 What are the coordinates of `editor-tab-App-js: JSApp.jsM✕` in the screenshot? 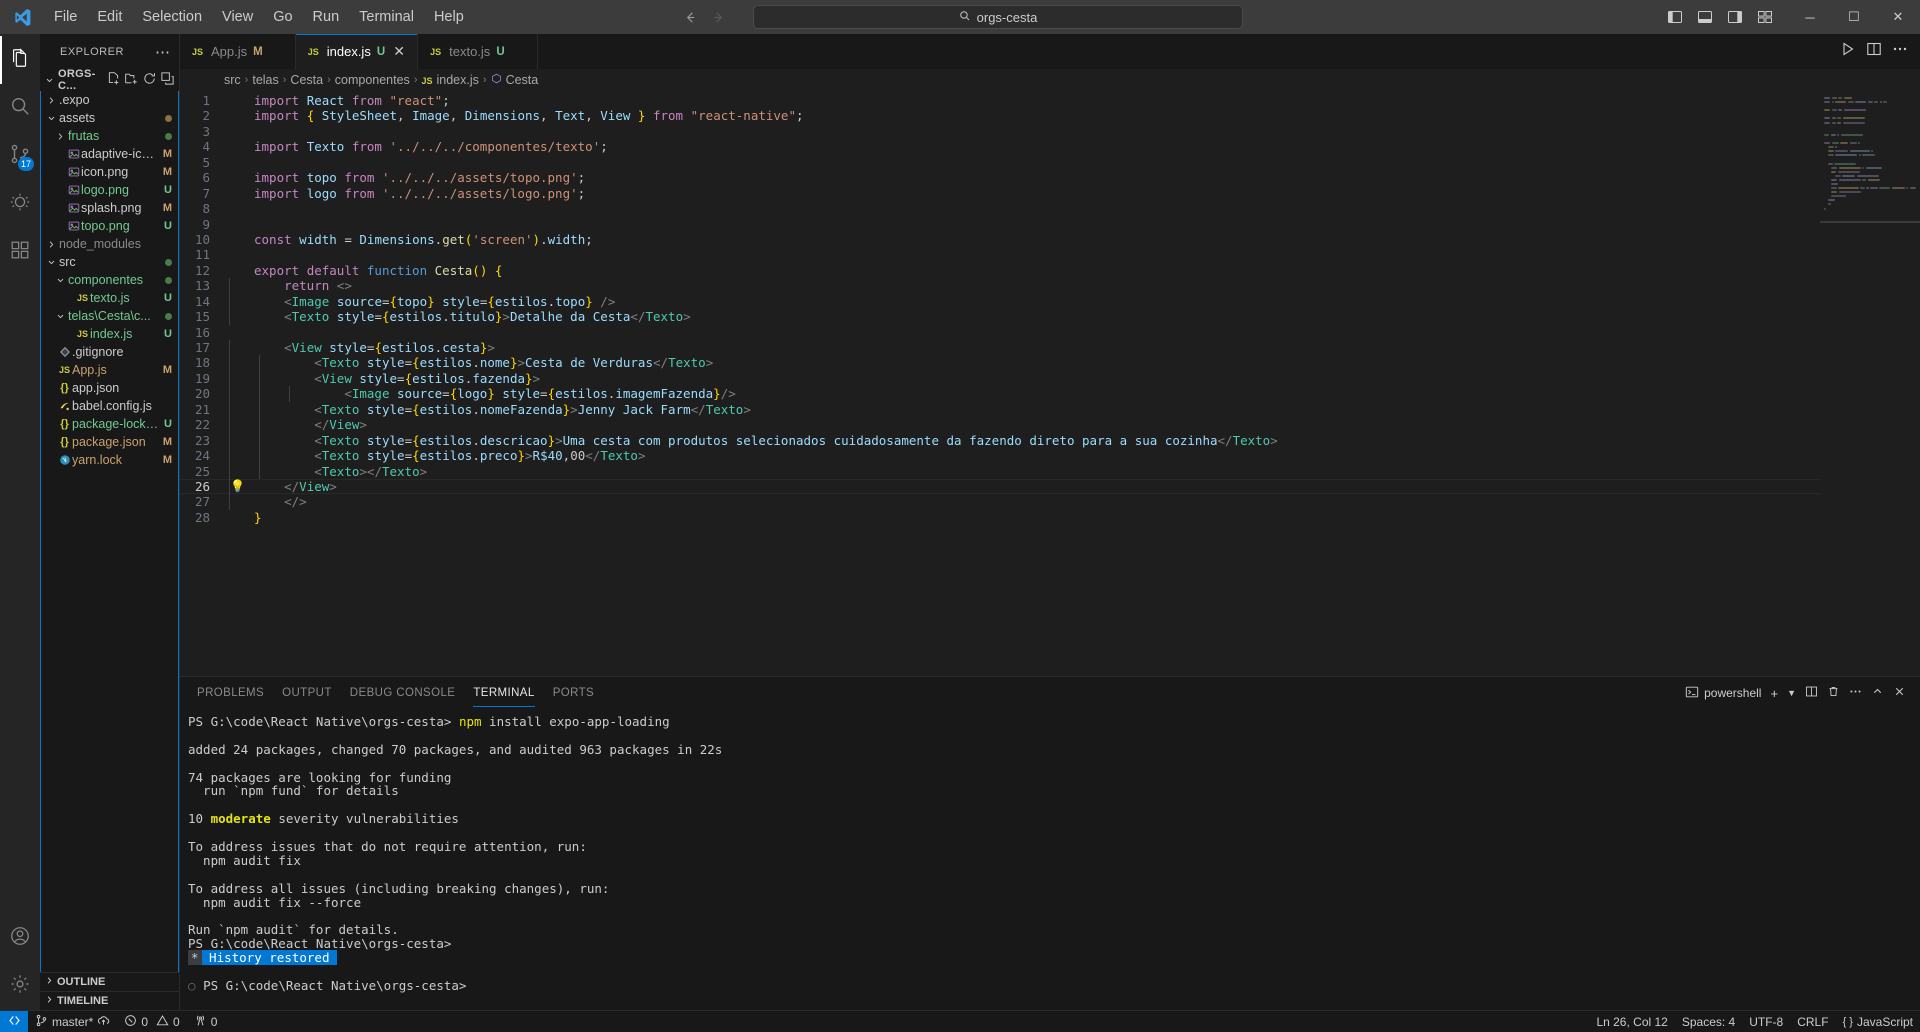 It's located at (238, 51).